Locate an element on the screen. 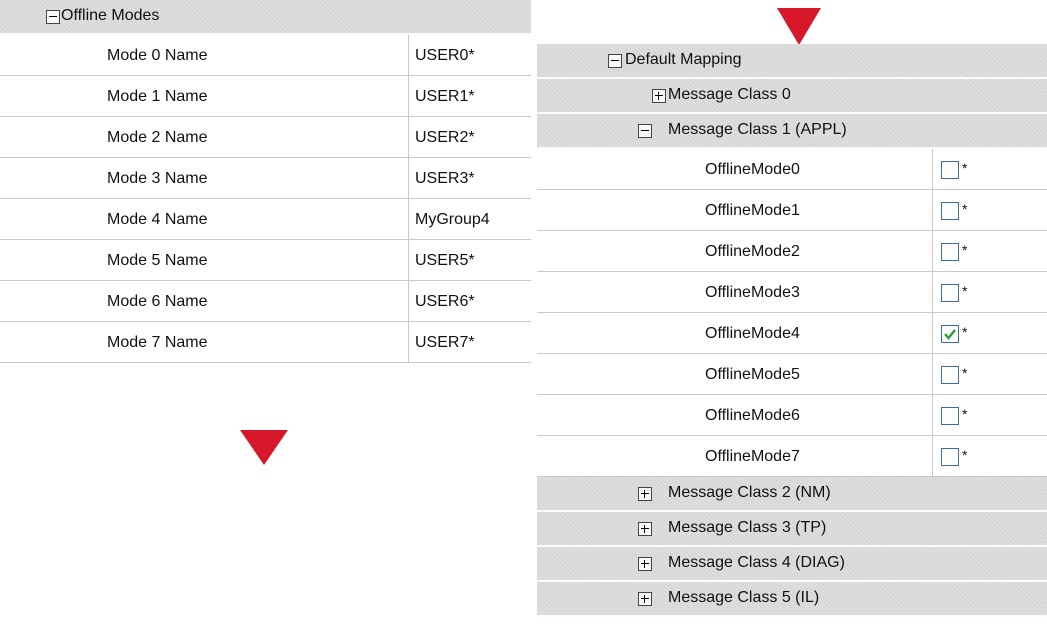 The height and width of the screenshot is (644, 1047). message-class-4-node: Message Class 4 (DIAG) is located at coordinates (792, 564).